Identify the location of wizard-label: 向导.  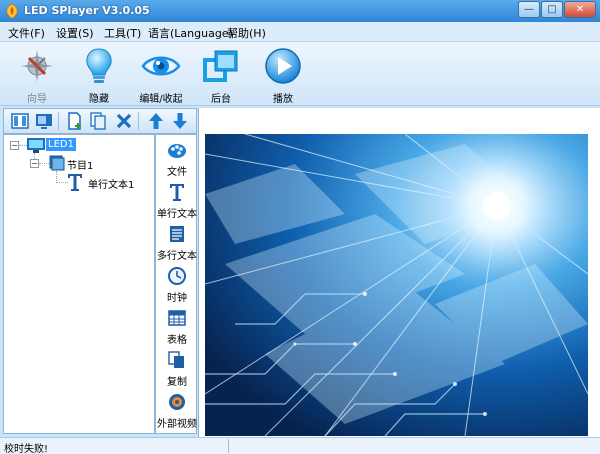
(37, 99).